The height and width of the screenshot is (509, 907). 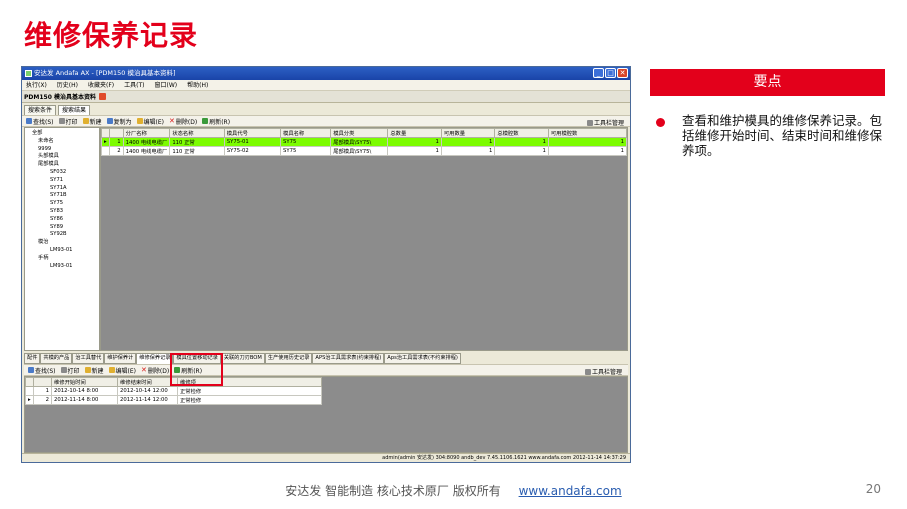 What do you see at coordinates (422, 358) in the screenshot?
I see `tab-aps-unconstrained: Aps治工具需求表(不约束排程)` at bounding box center [422, 358].